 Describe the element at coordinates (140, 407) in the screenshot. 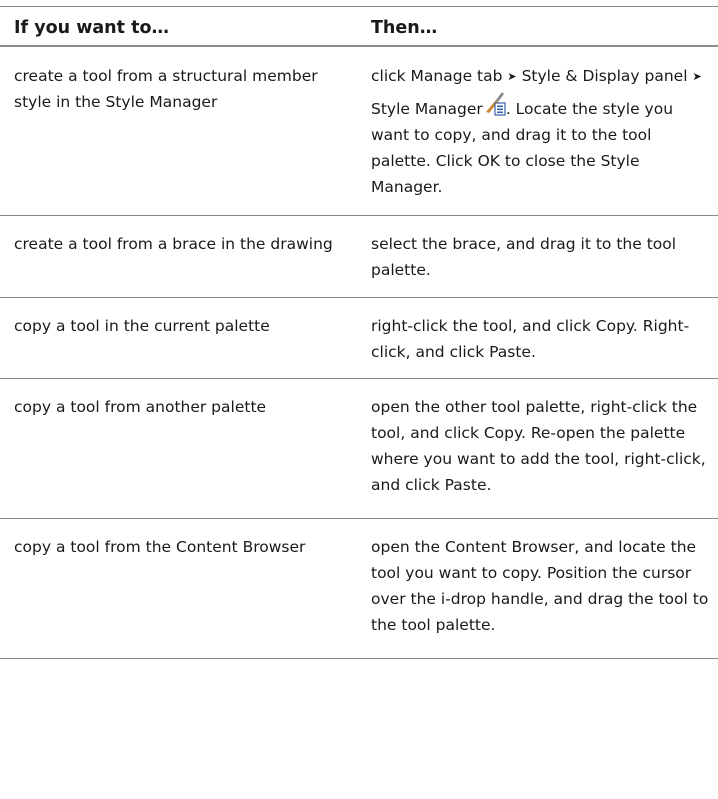

I see `row-action: copy a tool from another palette` at that location.